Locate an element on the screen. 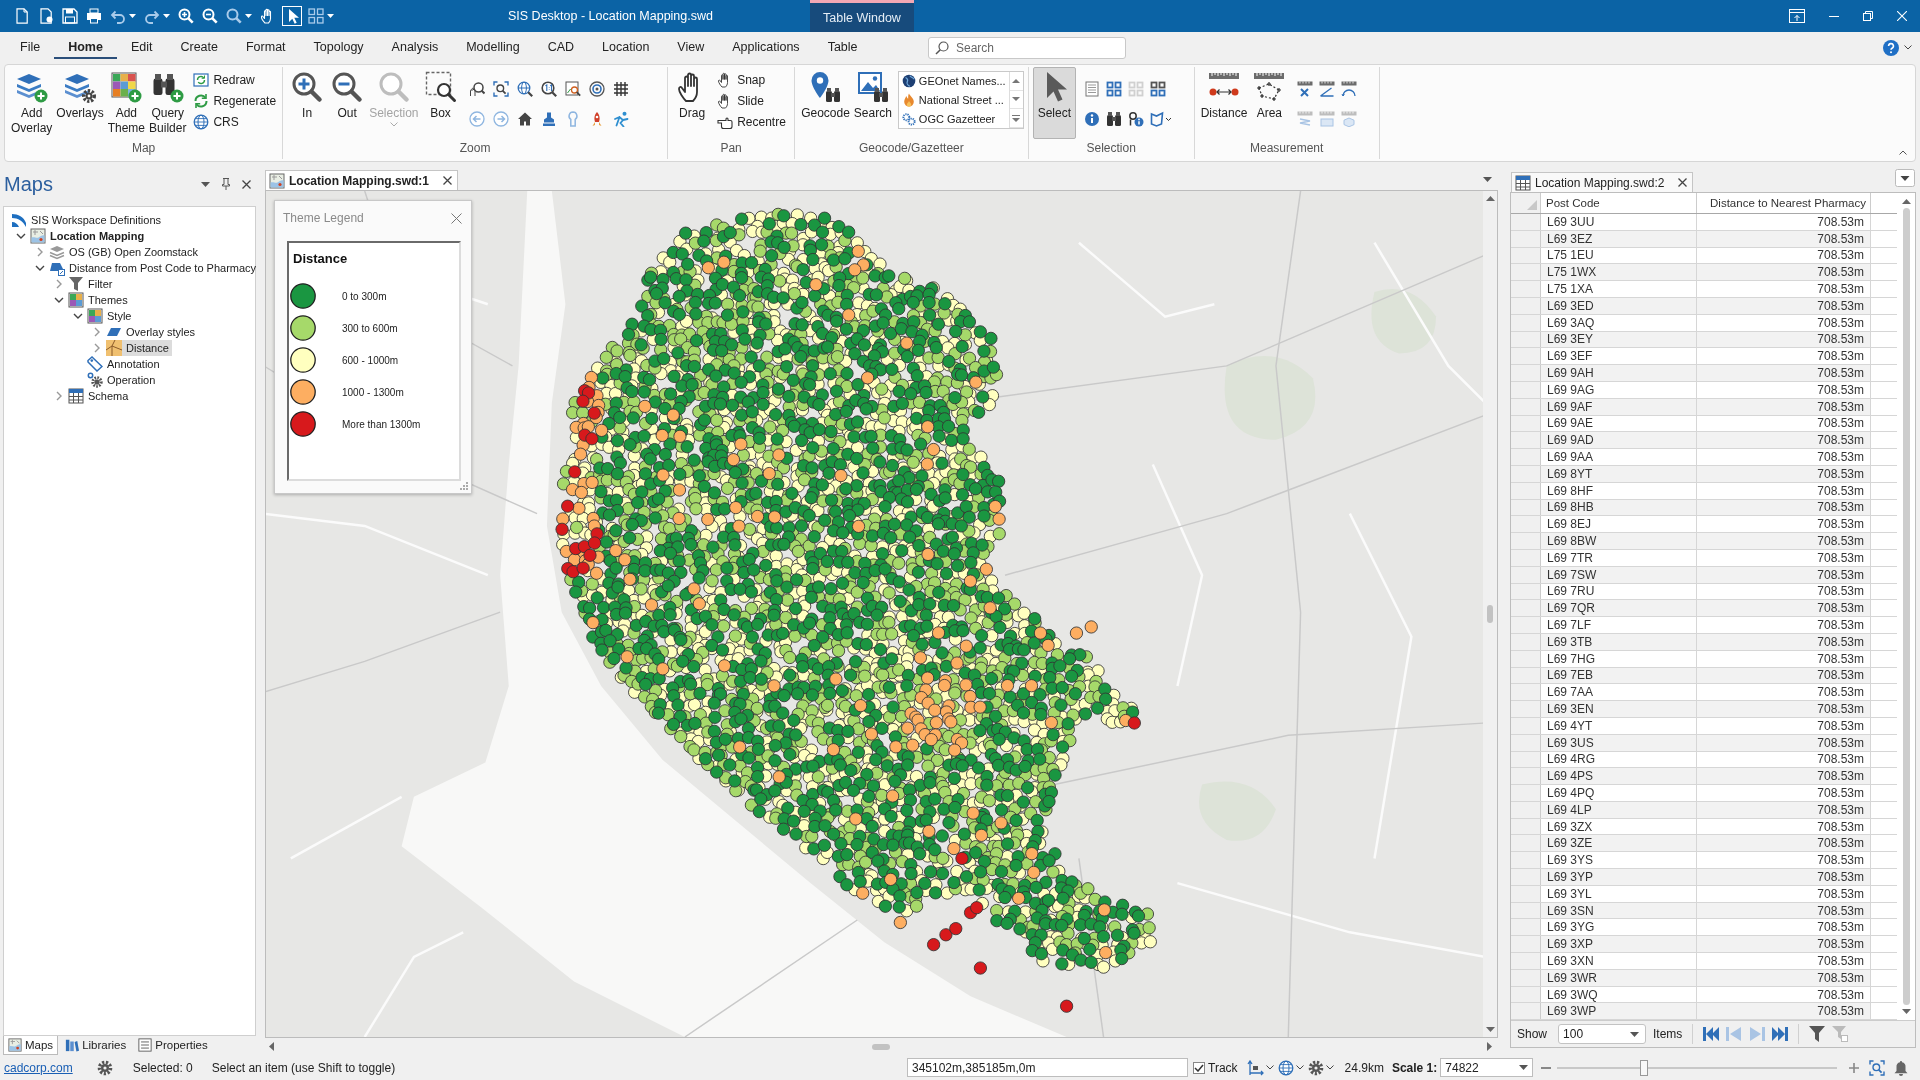 The width and height of the screenshot is (1920, 1080). document-tab: Location Mapping.swd:2 is located at coordinates (1602, 182).